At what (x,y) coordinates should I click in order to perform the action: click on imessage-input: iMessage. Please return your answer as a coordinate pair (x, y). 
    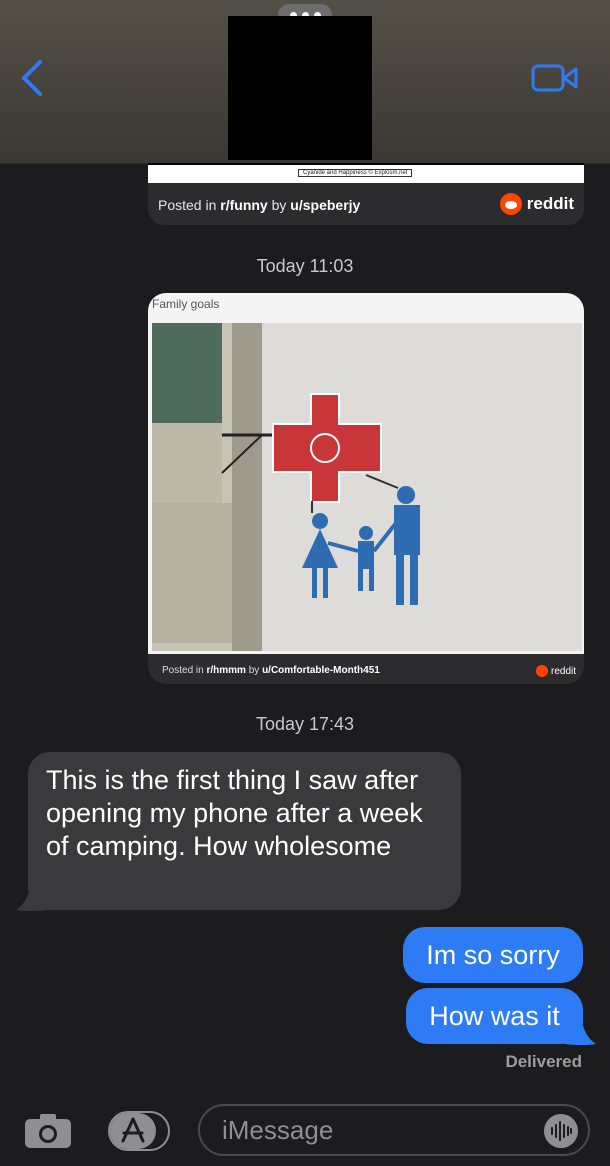
    Looking at the image, I should click on (394, 1130).